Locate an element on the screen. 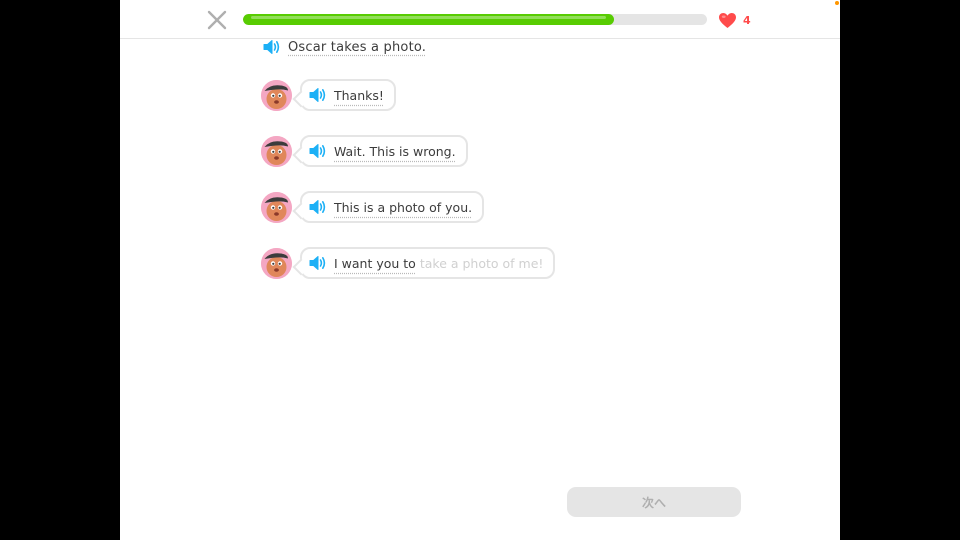 Image resolution: width=960 pixels, height=540 pixels. status-dot is located at coordinates (837, 3).